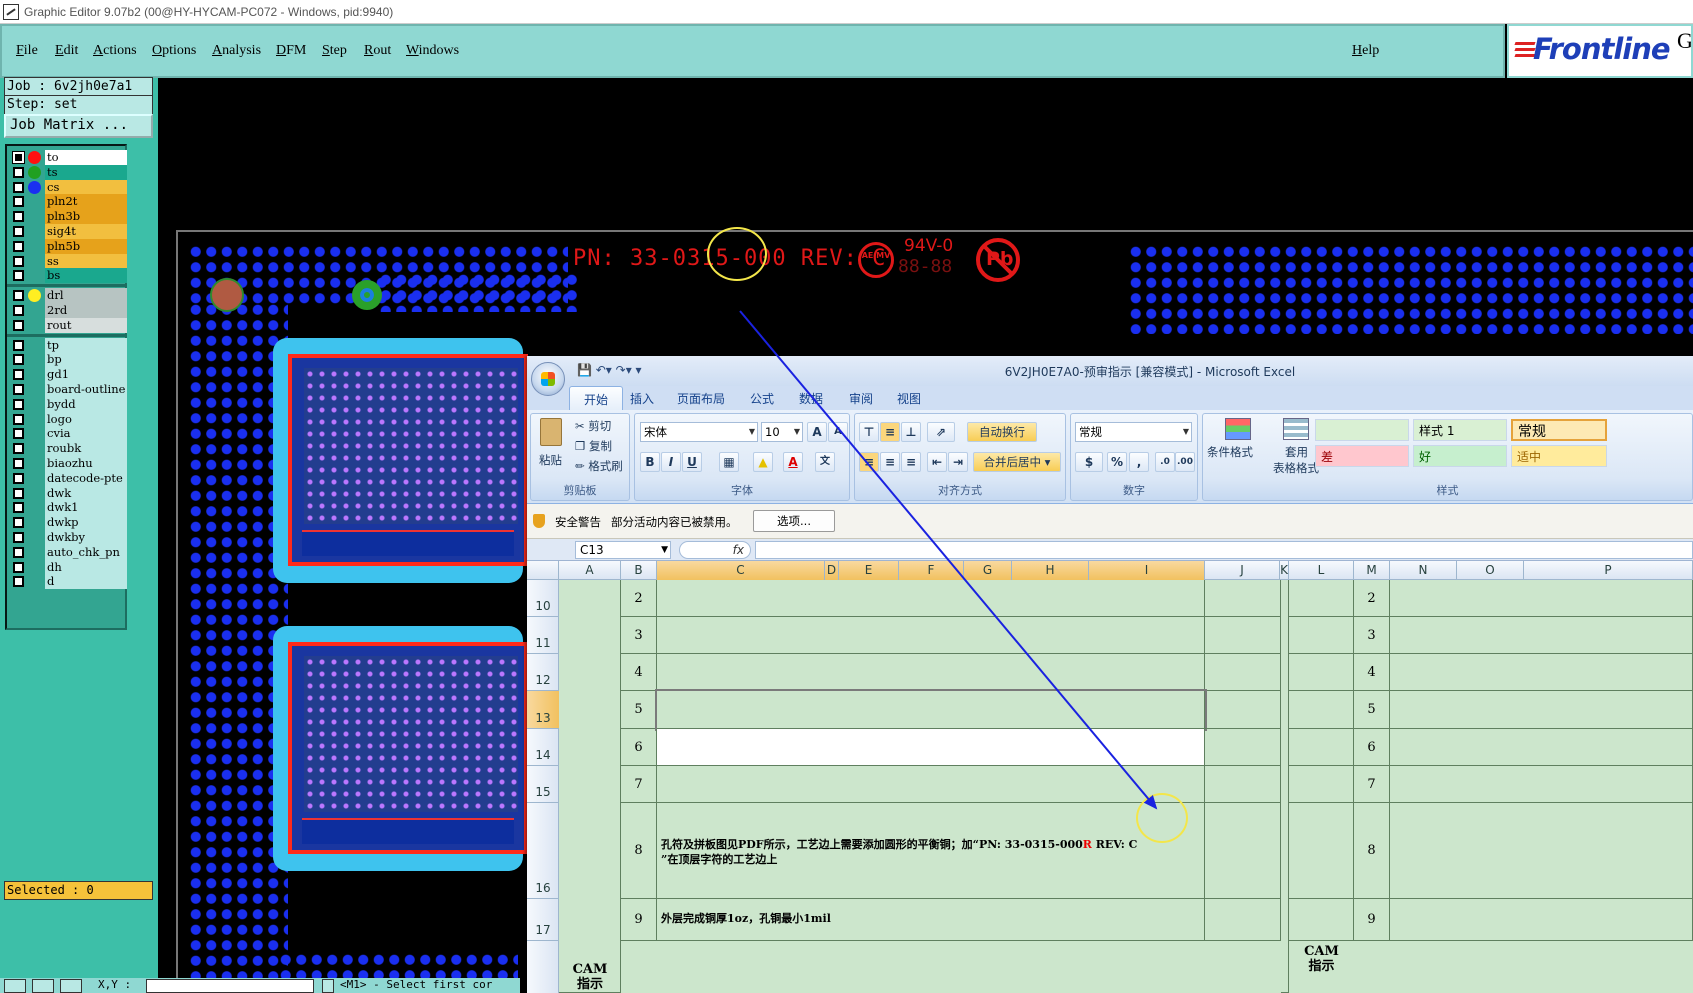  I want to click on align-left-icon: ≡, so click(869, 462).